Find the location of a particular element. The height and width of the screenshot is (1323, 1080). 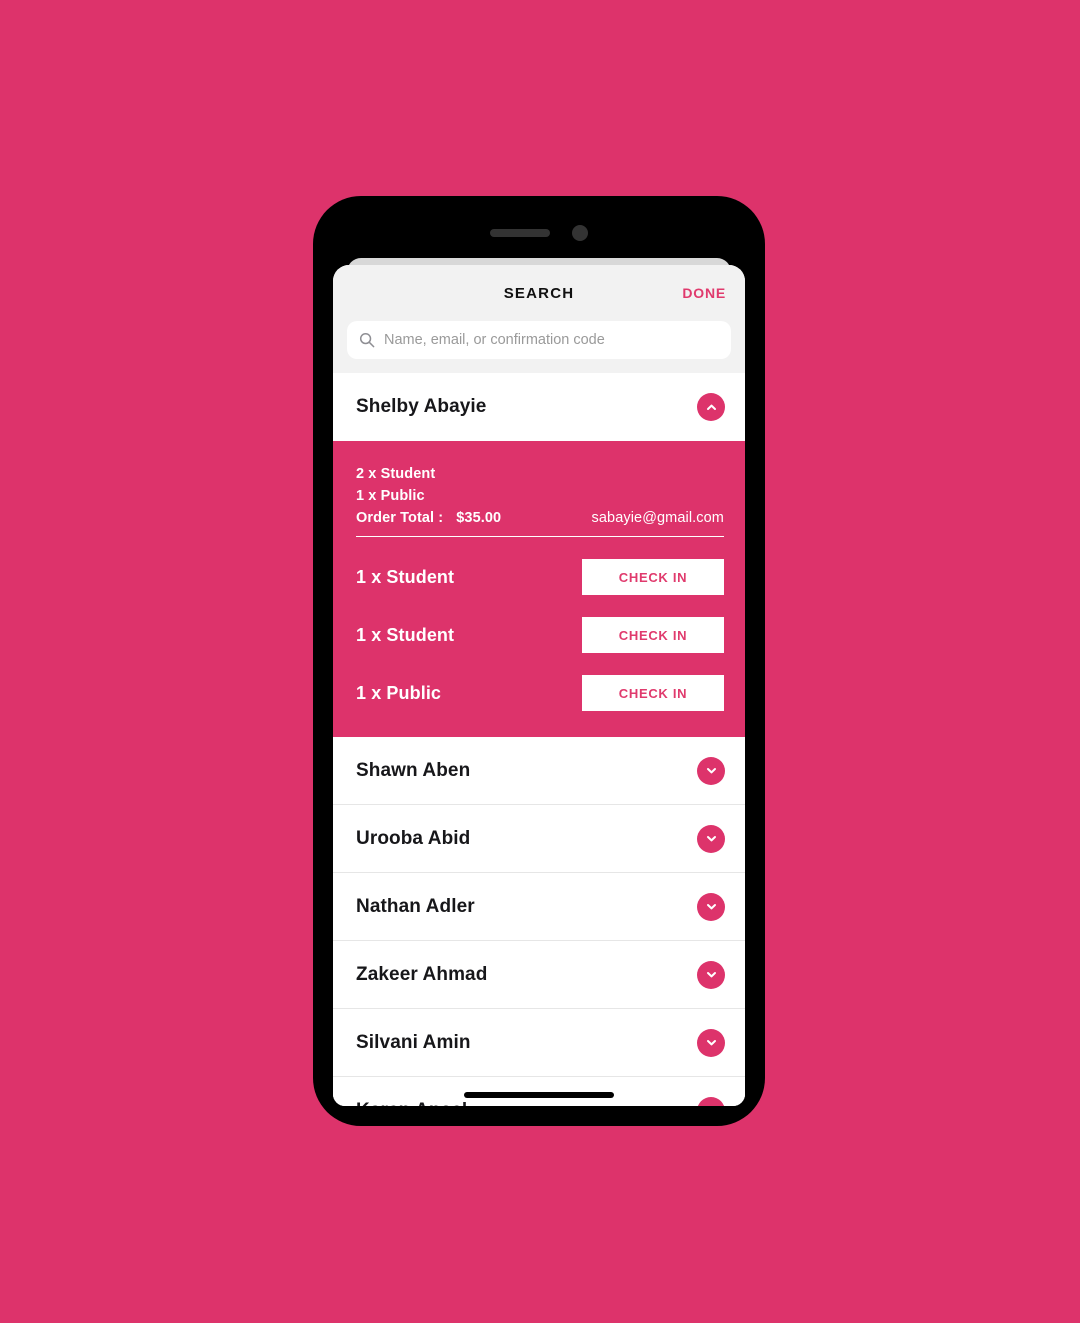

ticket-label: 1 x Public is located at coordinates (399, 692).